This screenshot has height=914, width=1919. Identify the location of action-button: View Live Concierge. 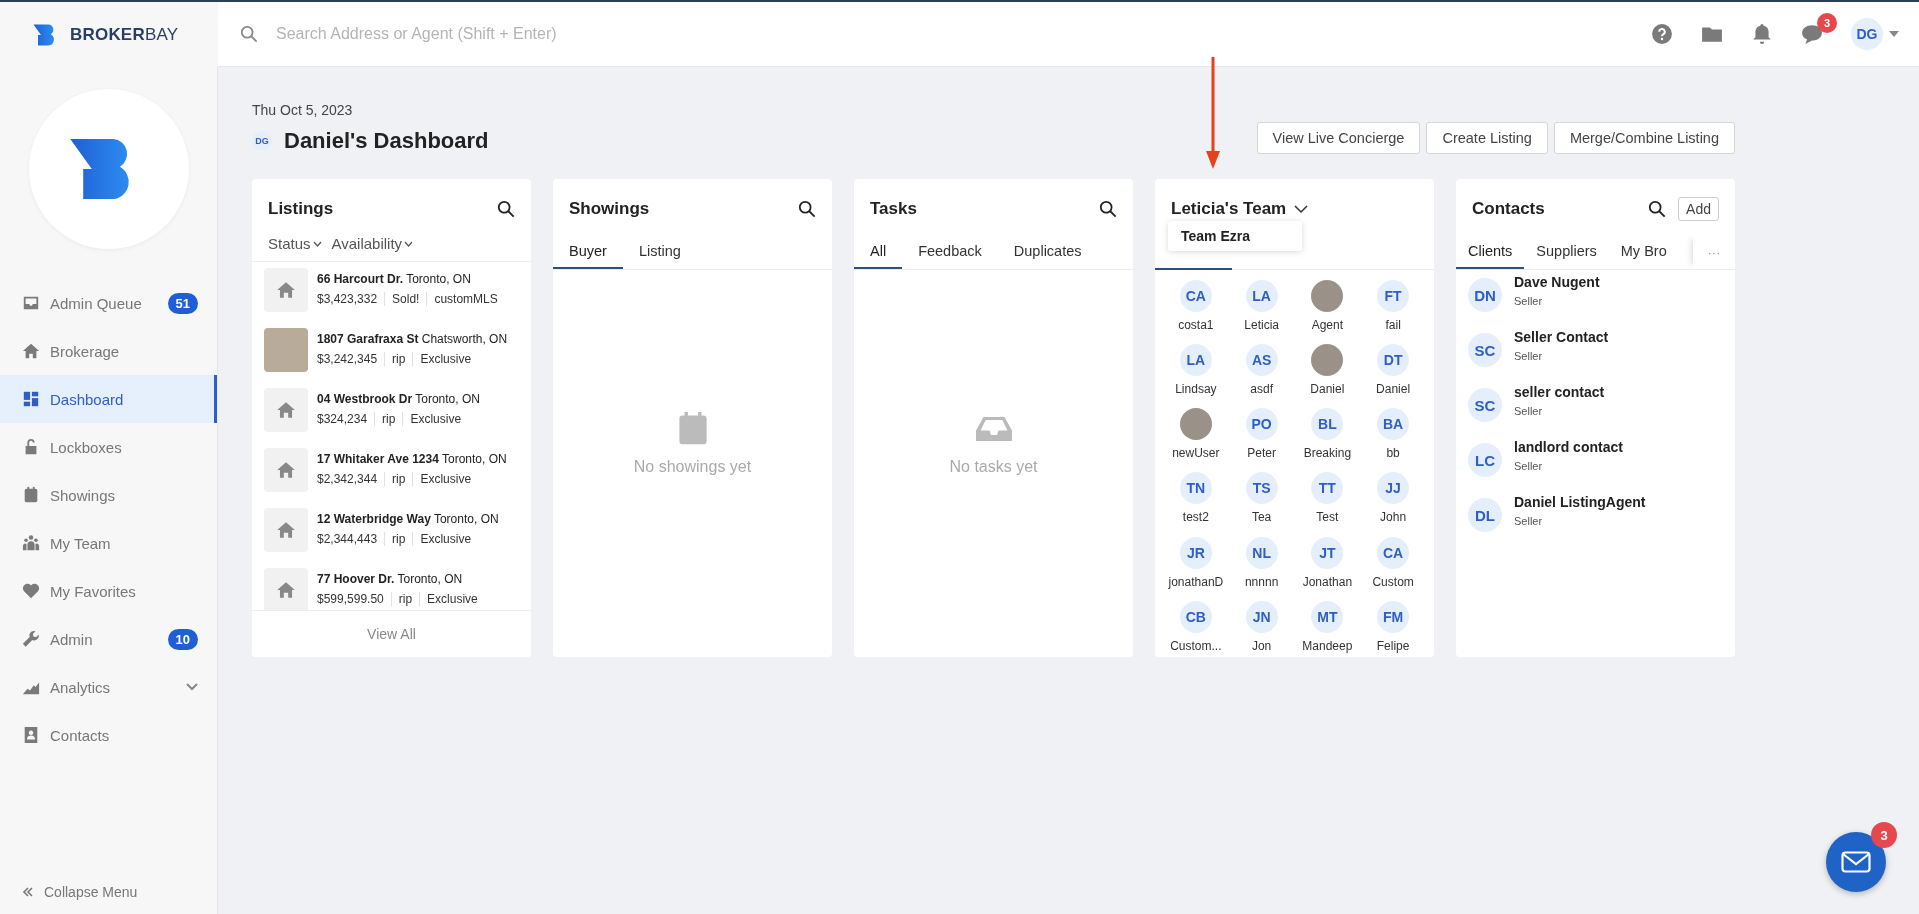
(1338, 138).